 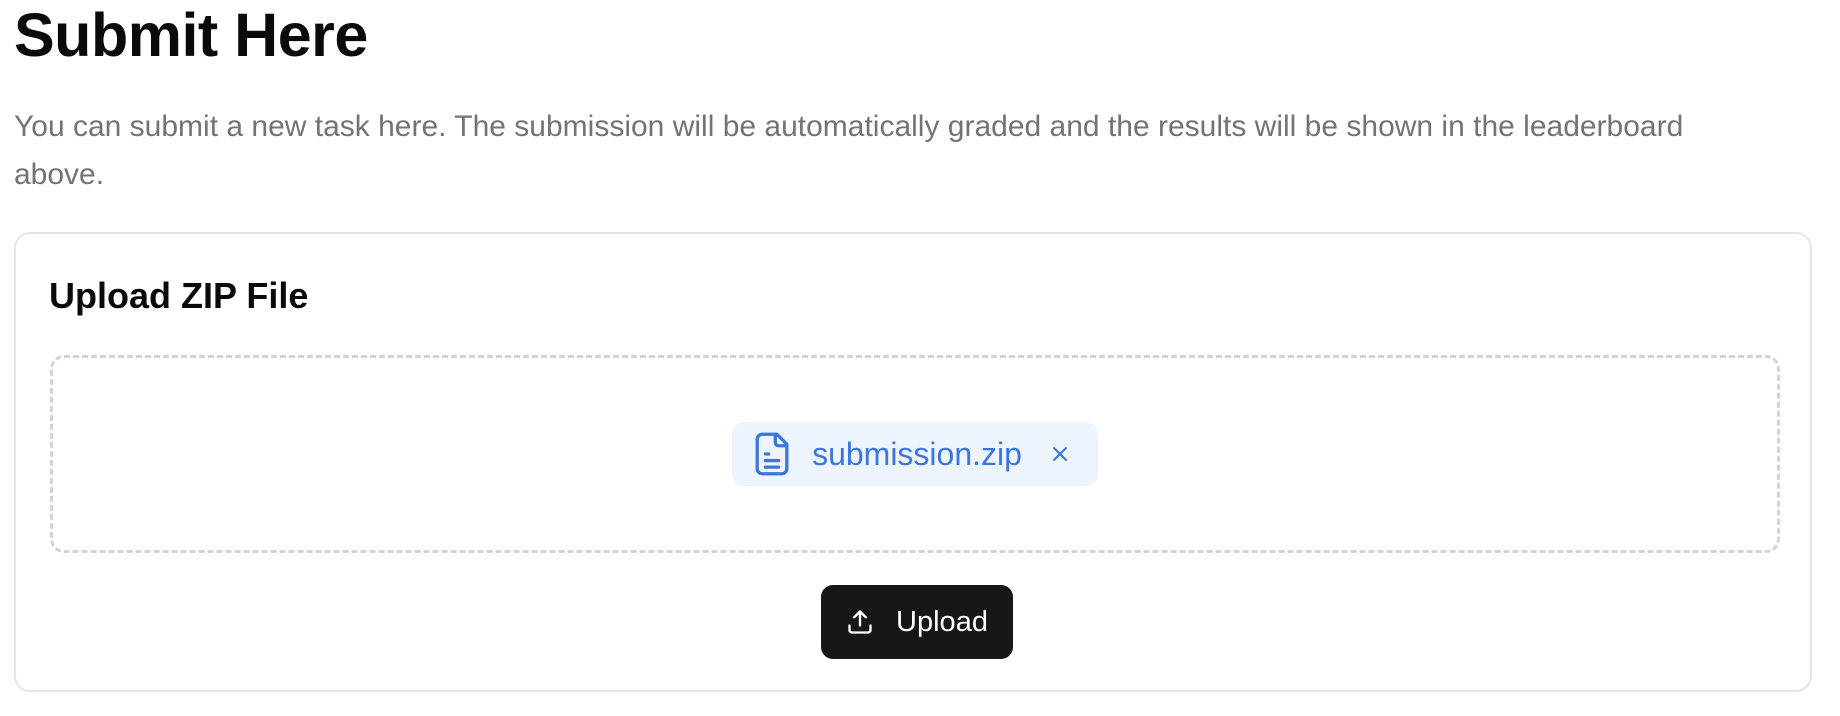 I want to click on upload-icon, so click(x=860, y=622).